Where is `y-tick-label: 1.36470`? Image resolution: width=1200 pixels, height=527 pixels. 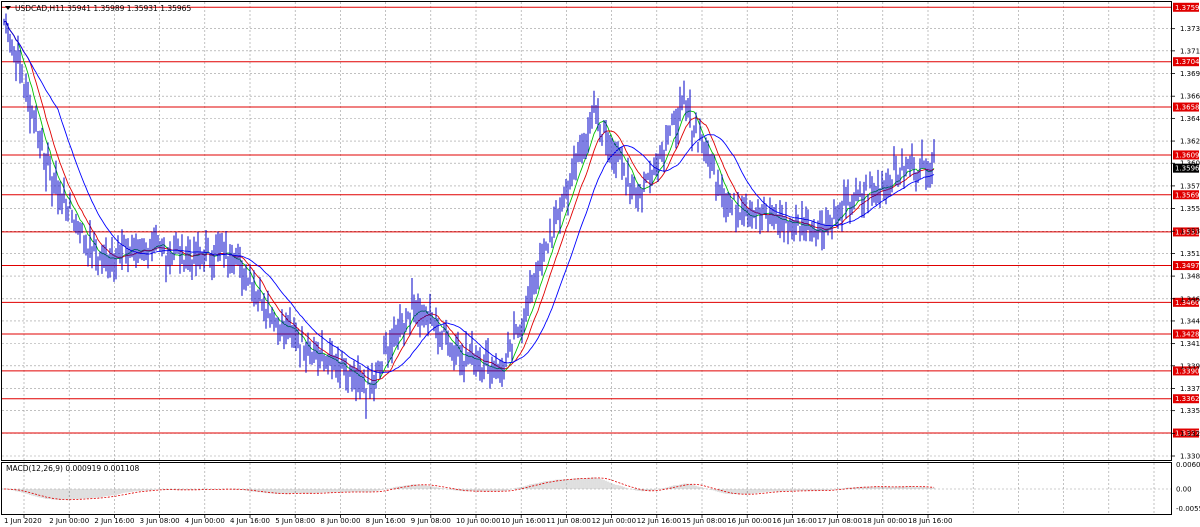
y-tick-label: 1.36470 is located at coordinates (1190, 119).